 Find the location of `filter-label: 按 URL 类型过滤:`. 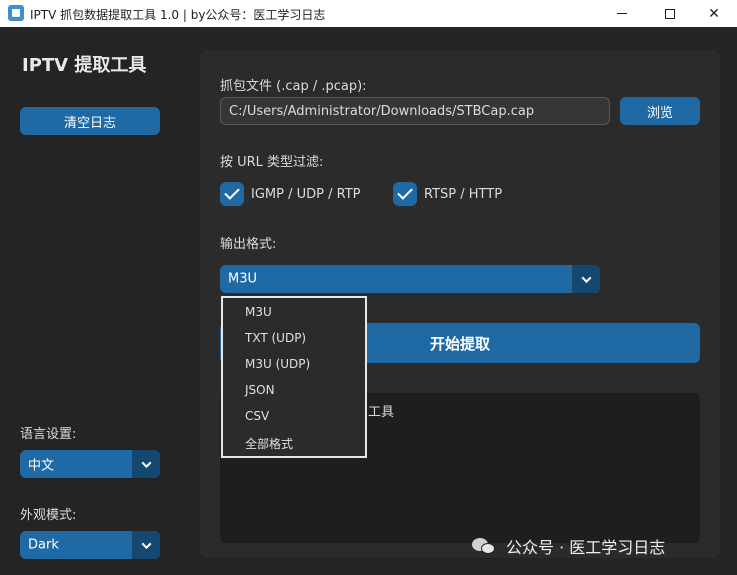

filter-label: 按 URL 类型过滤: is located at coordinates (272, 162).